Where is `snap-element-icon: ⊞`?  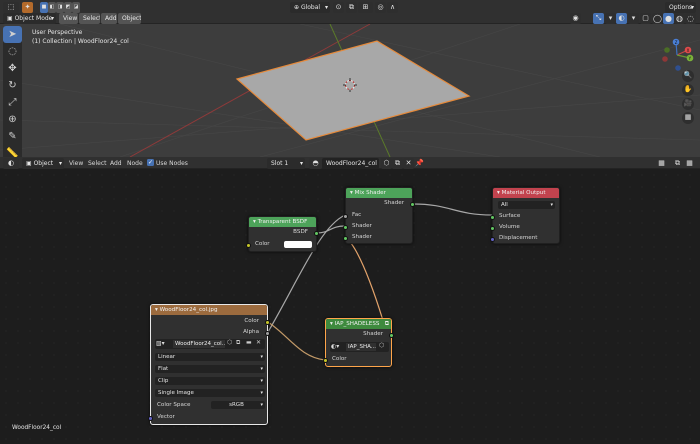 snap-element-icon: ⊞ is located at coordinates (365, 7).